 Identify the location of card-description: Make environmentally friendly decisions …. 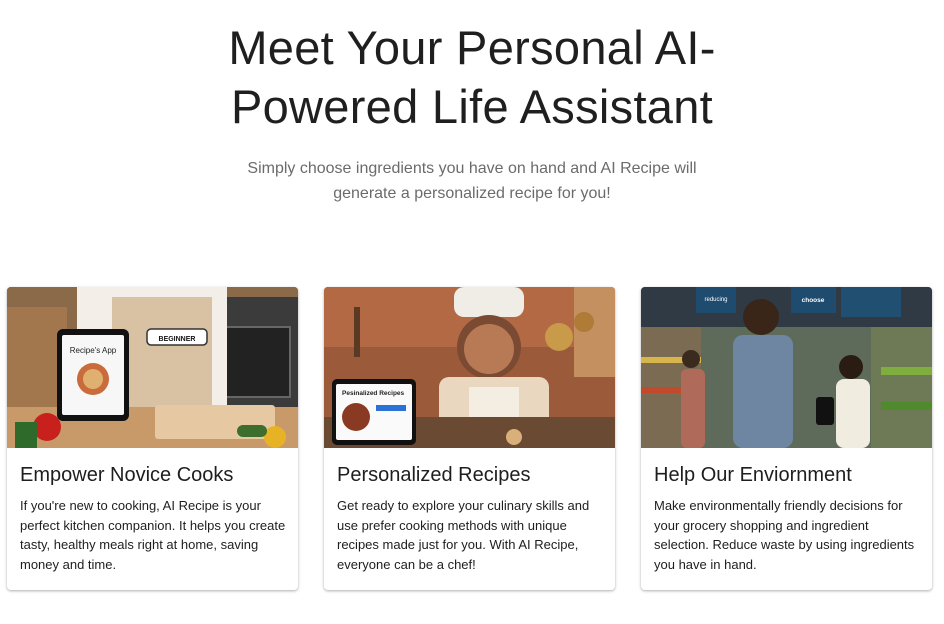
(784, 535).